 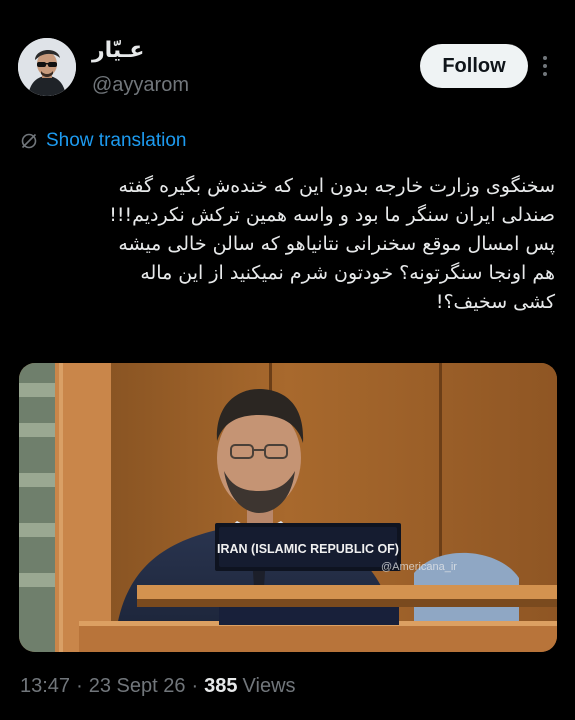 What do you see at coordinates (45, 686) in the screenshot?
I see `tweet-time: 13:47` at bounding box center [45, 686].